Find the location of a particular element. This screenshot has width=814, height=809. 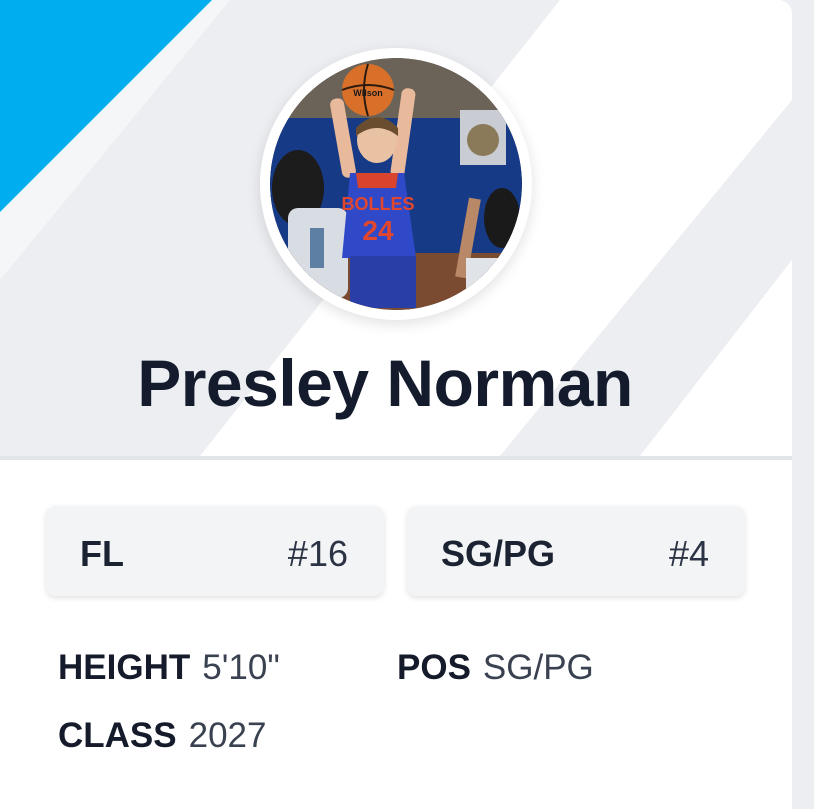

team-chip-number: #16 is located at coordinates (317, 553).